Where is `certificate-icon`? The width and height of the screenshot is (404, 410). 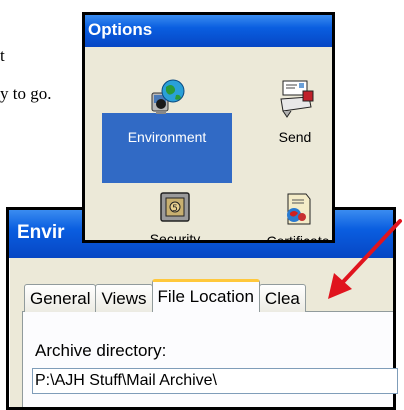
certificate-icon is located at coordinates (299, 209).